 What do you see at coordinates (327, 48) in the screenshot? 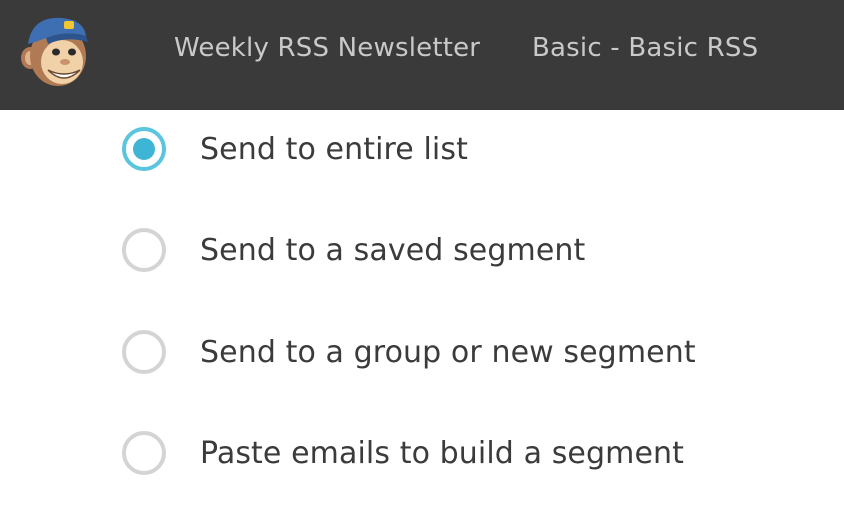
I see `campaign-name-link: Weekly RSS Newsletter` at bounding box center [327, 48].